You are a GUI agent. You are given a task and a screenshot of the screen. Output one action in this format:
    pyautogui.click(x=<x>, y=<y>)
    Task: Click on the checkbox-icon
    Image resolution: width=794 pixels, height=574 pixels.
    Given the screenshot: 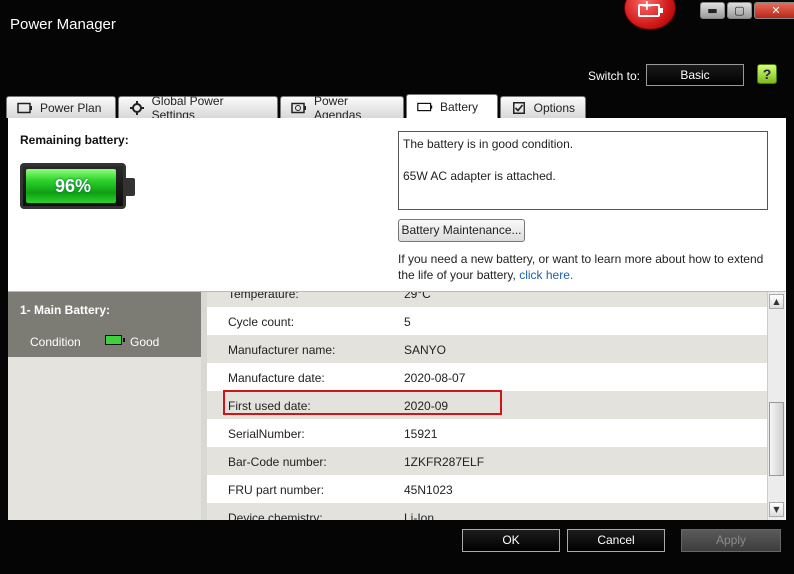 What is the action you would take?
    pyautogui.click(x=519, y=107)
    